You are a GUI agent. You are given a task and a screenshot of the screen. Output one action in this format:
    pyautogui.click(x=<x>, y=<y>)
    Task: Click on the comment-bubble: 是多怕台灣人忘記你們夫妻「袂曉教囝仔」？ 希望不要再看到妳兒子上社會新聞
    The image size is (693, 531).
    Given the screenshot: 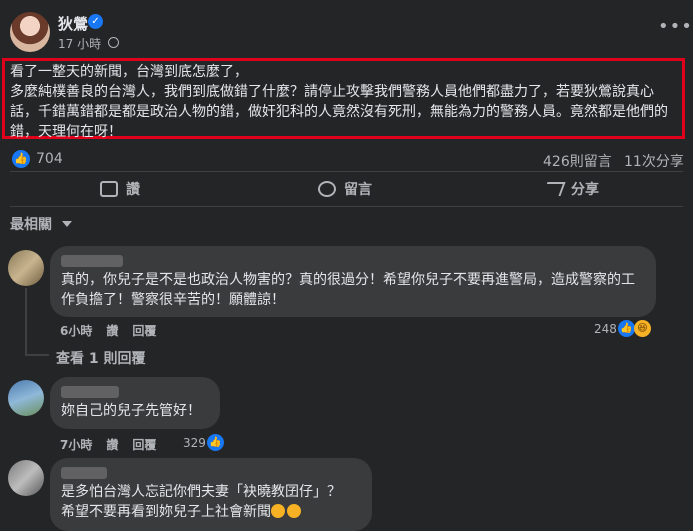 What is the action you would take?
    pyautogui.click(x=211, y=494)
    